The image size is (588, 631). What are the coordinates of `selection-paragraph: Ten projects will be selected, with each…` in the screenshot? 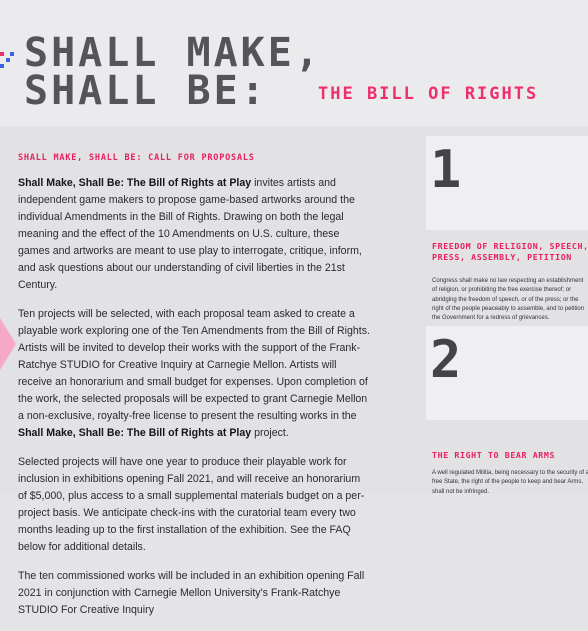 It's located at (194, 374).